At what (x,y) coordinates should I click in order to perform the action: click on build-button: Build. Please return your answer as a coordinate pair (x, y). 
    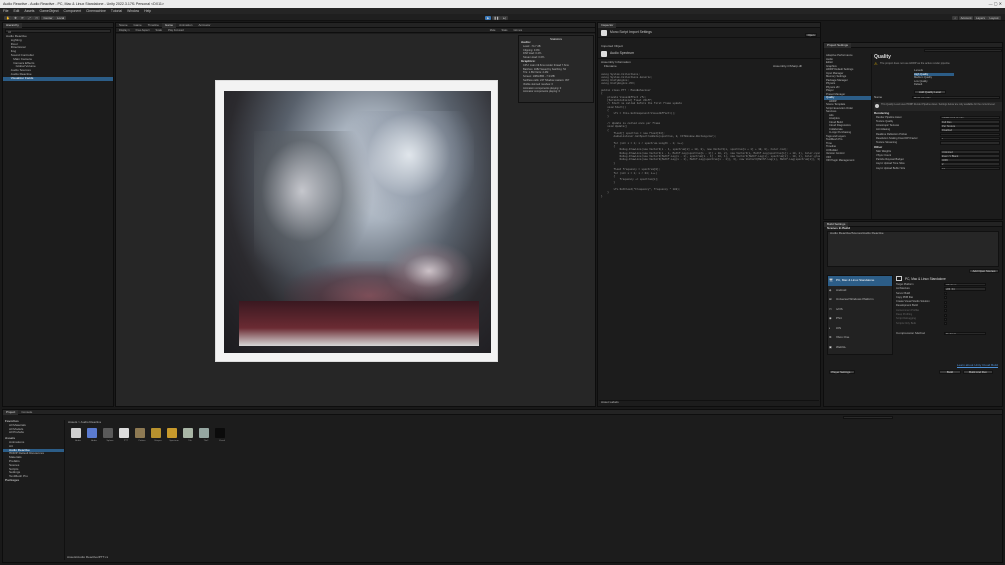
    Looking at the image, I should click on (950, 372).